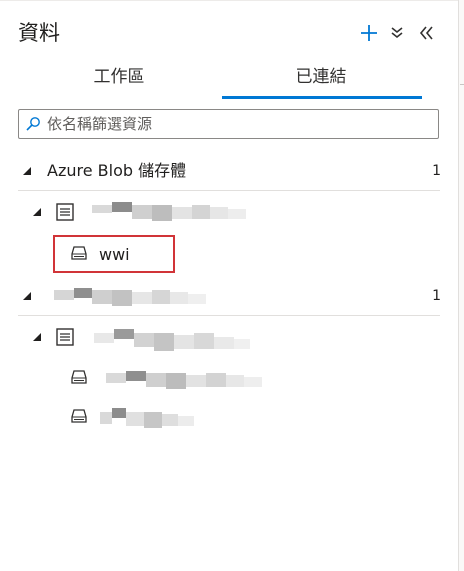 The height and width of the screenshot is (571, 464). What do you see at coordinates (117, 170) in the screenshot?
I see `group-label: Azure Blob 儲存體` at bounding box center [117, 170].